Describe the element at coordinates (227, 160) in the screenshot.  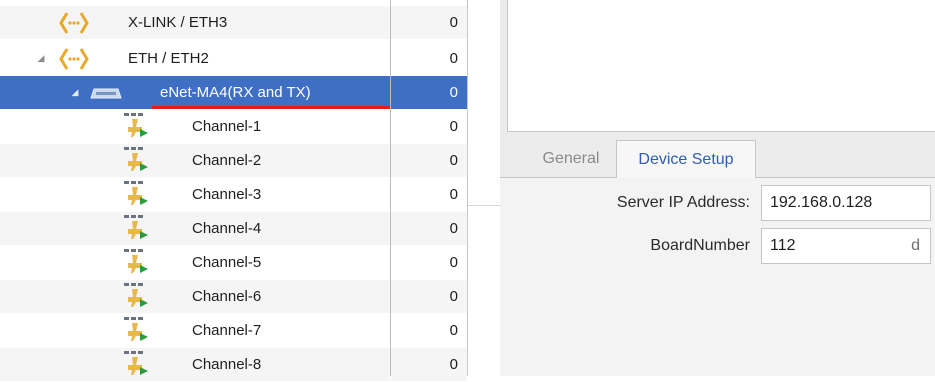
I see `tree-row-label: Channel-2` at that location.